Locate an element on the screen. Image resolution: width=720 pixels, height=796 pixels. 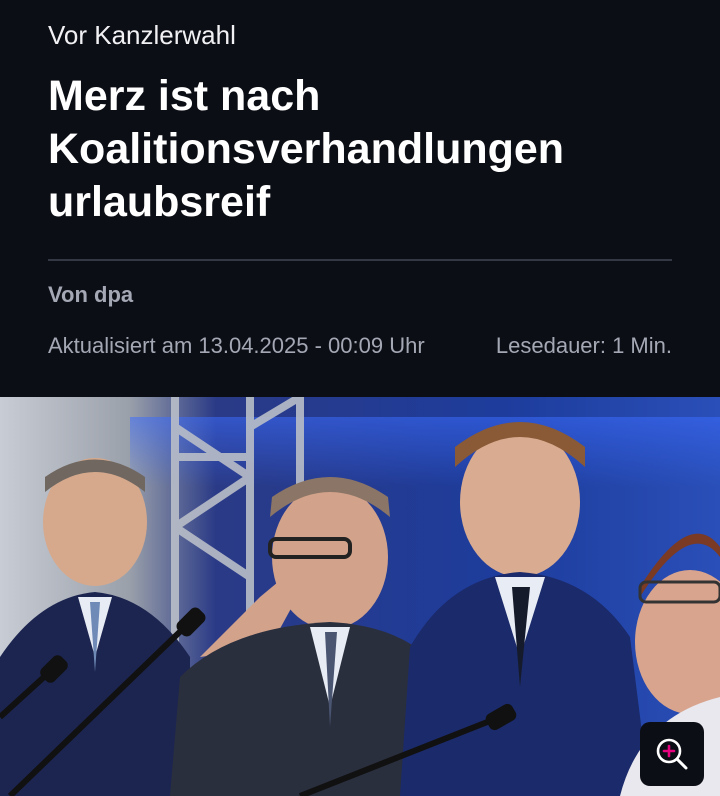
article-updated: Aktualisiert am 13.04.2025 - 00:09 Uhr is located at coordinates (236, 345).